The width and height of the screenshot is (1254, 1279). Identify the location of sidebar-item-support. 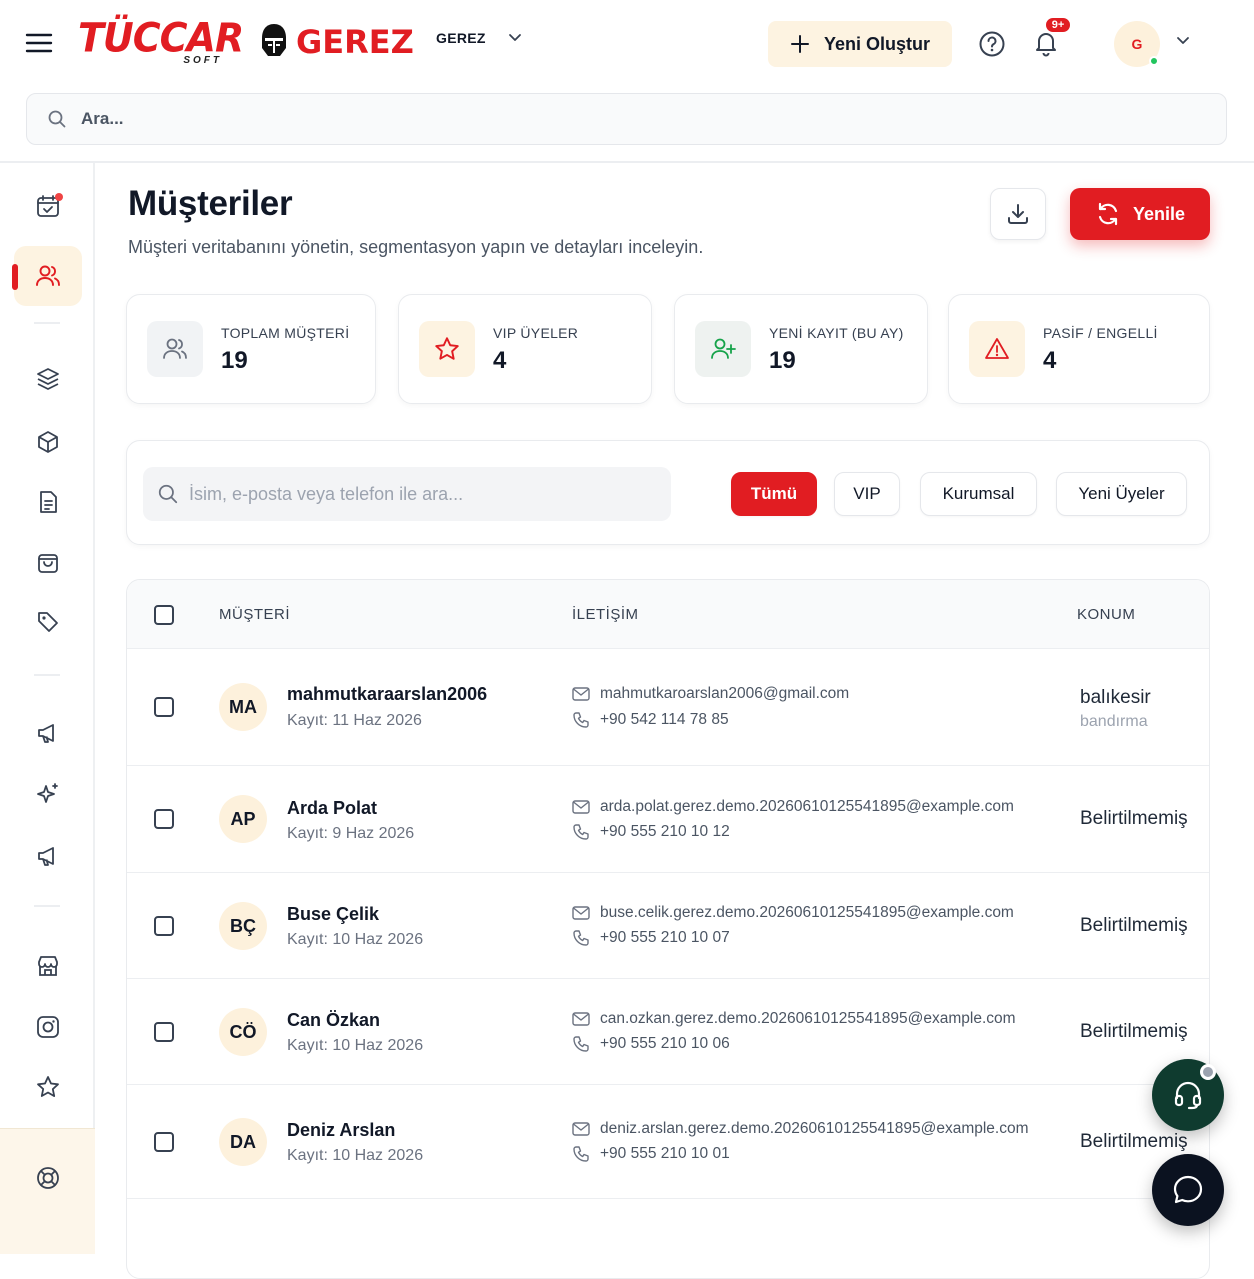
(48, 1178).